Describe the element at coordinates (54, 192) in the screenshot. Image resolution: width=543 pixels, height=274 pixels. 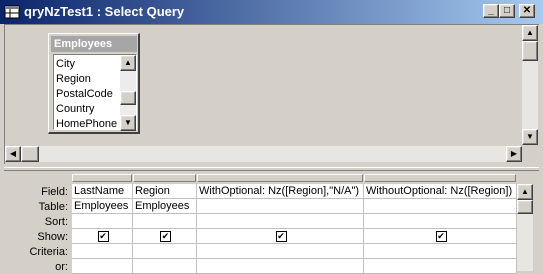
I see `row-label-field: Field:` at that location.